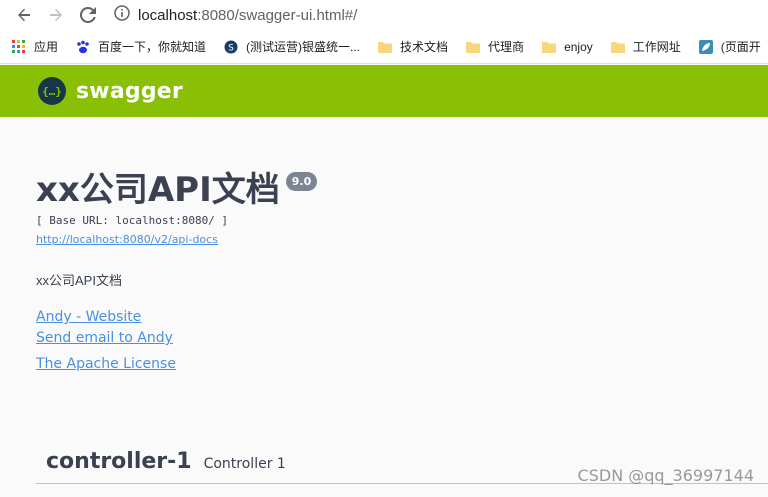 This screenshot has width=768, height=497. I want to click on swagger-logo-icon: {…}, so click(52, 91).